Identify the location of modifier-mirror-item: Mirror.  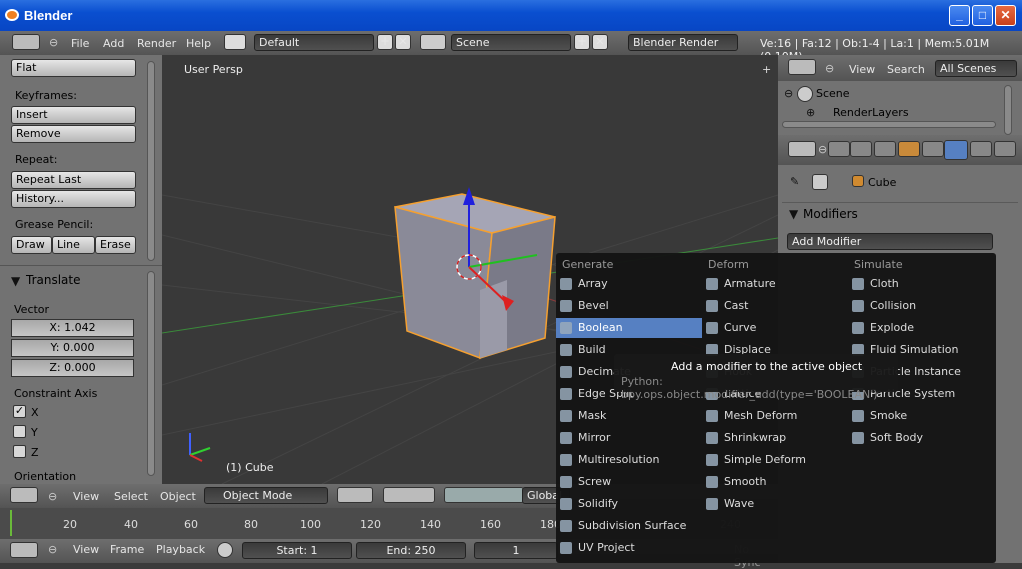
(629, 438).